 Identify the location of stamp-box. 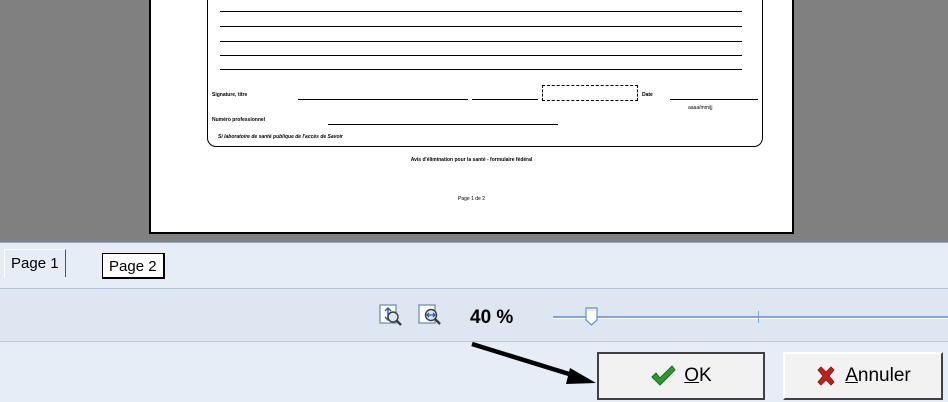
(590, 93).